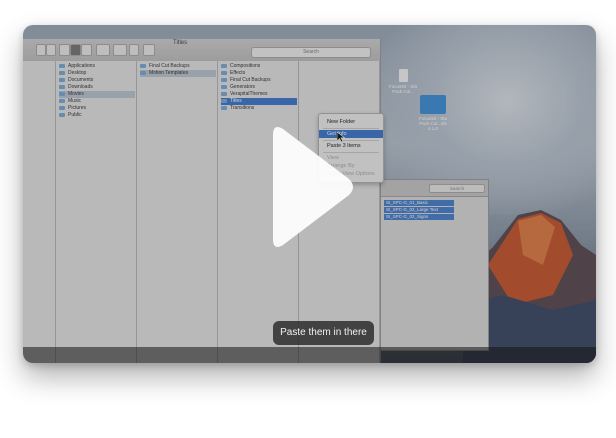 The height and width of the screenshot is (438, 616). Describe the element at coordinates (309, 355) in the screenshot. I see `video-bottom-strip` at that location.